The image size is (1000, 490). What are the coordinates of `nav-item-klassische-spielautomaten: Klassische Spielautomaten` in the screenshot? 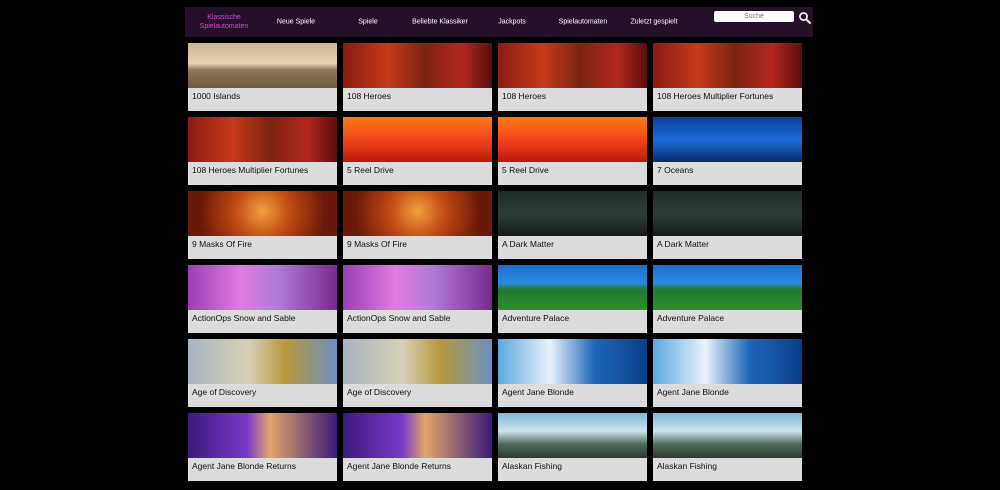 It's located at (224, 22).